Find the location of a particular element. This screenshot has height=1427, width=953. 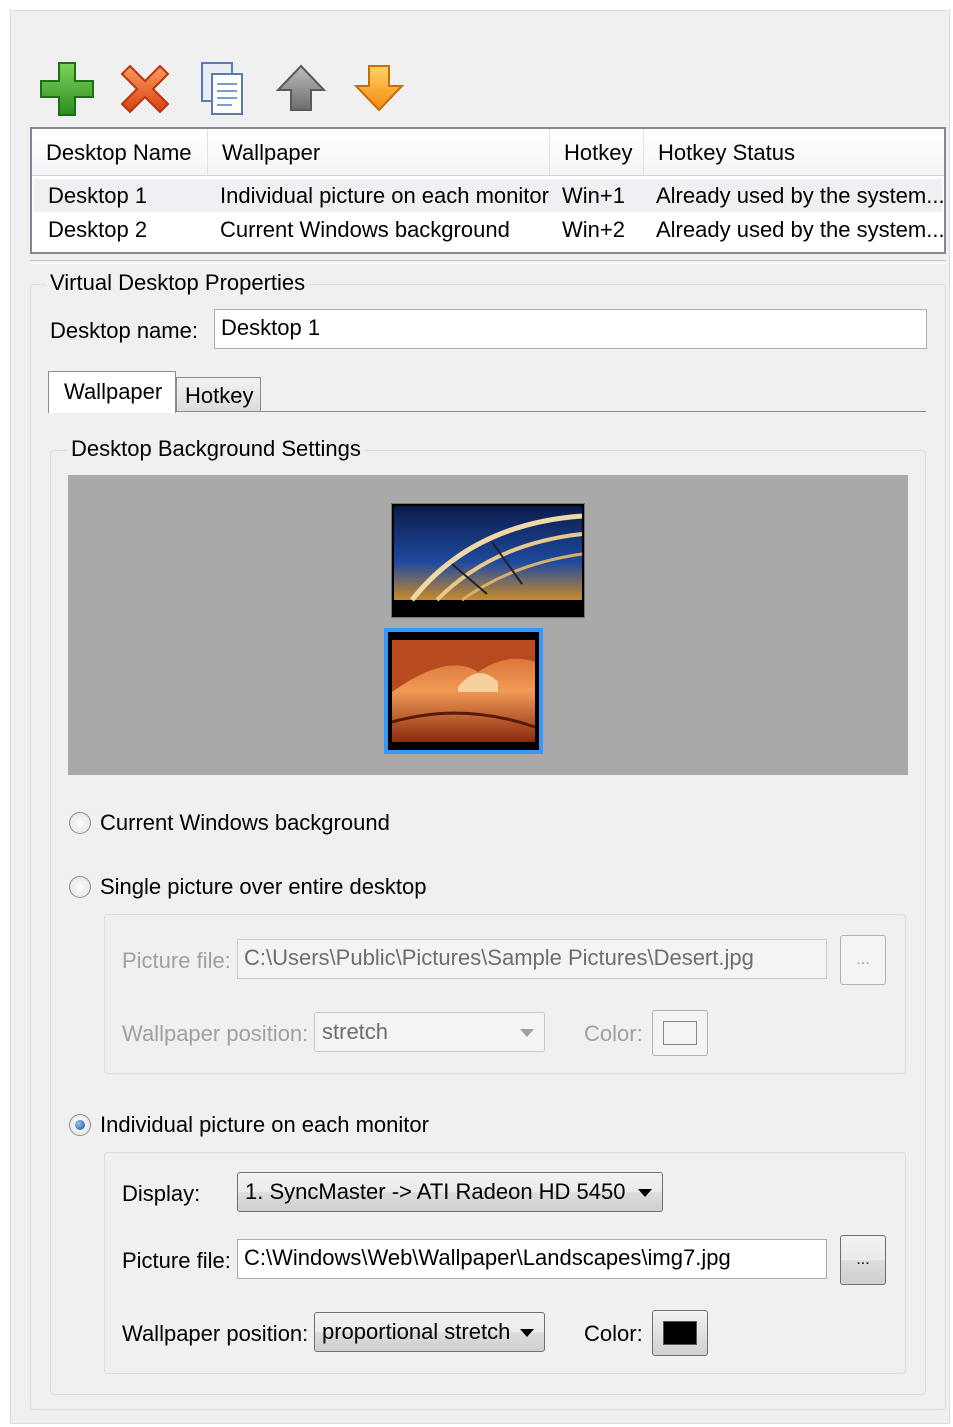

copy-desktop-button is located at coordinates (223, 89).